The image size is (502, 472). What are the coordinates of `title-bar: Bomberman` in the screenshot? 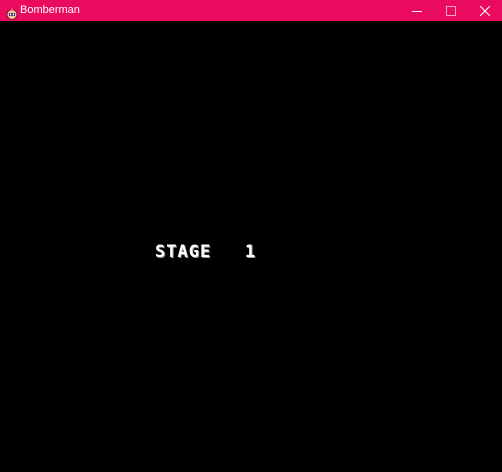 It's located at (251, 10).